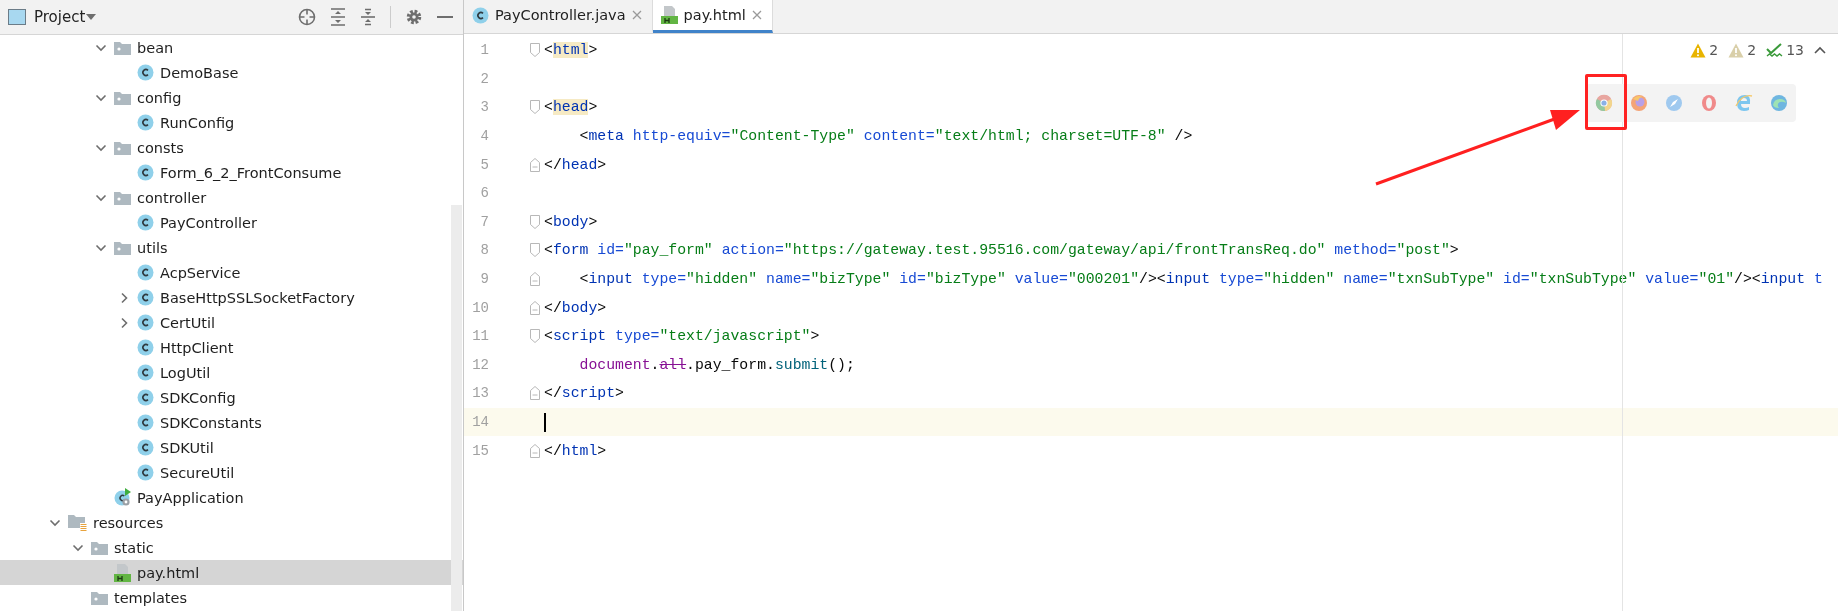  Describe the element at coordinates (231, 522) in the screenshot. I see `tree-item: resources` at that location.